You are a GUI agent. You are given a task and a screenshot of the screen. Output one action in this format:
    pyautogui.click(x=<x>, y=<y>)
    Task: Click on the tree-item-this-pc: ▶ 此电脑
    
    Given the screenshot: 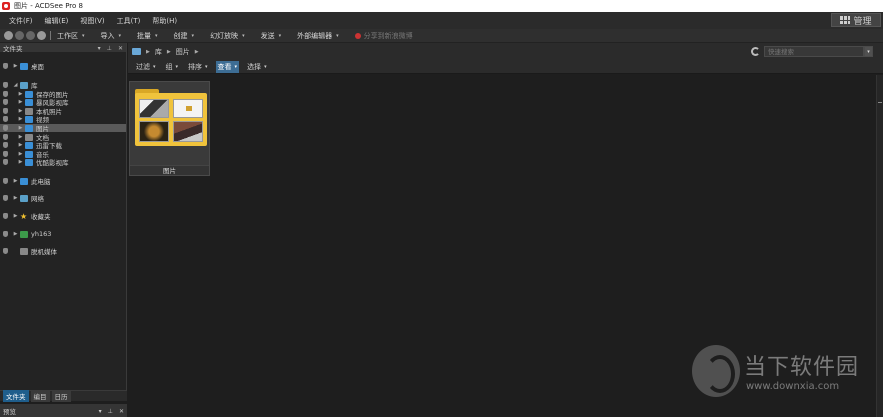 What is the action you would take?
    pyautogui.click(x=63, y=181)
    